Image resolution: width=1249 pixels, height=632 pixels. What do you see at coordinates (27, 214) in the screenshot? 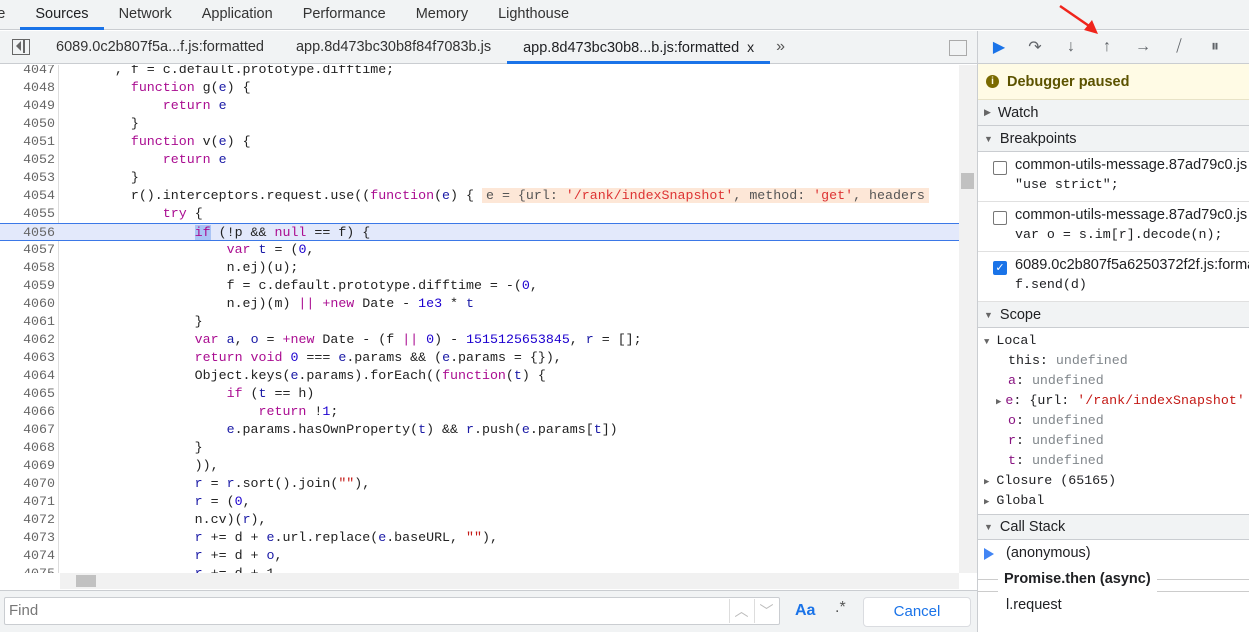
I see `line-number: 4055` at bounding box center [27, 214].